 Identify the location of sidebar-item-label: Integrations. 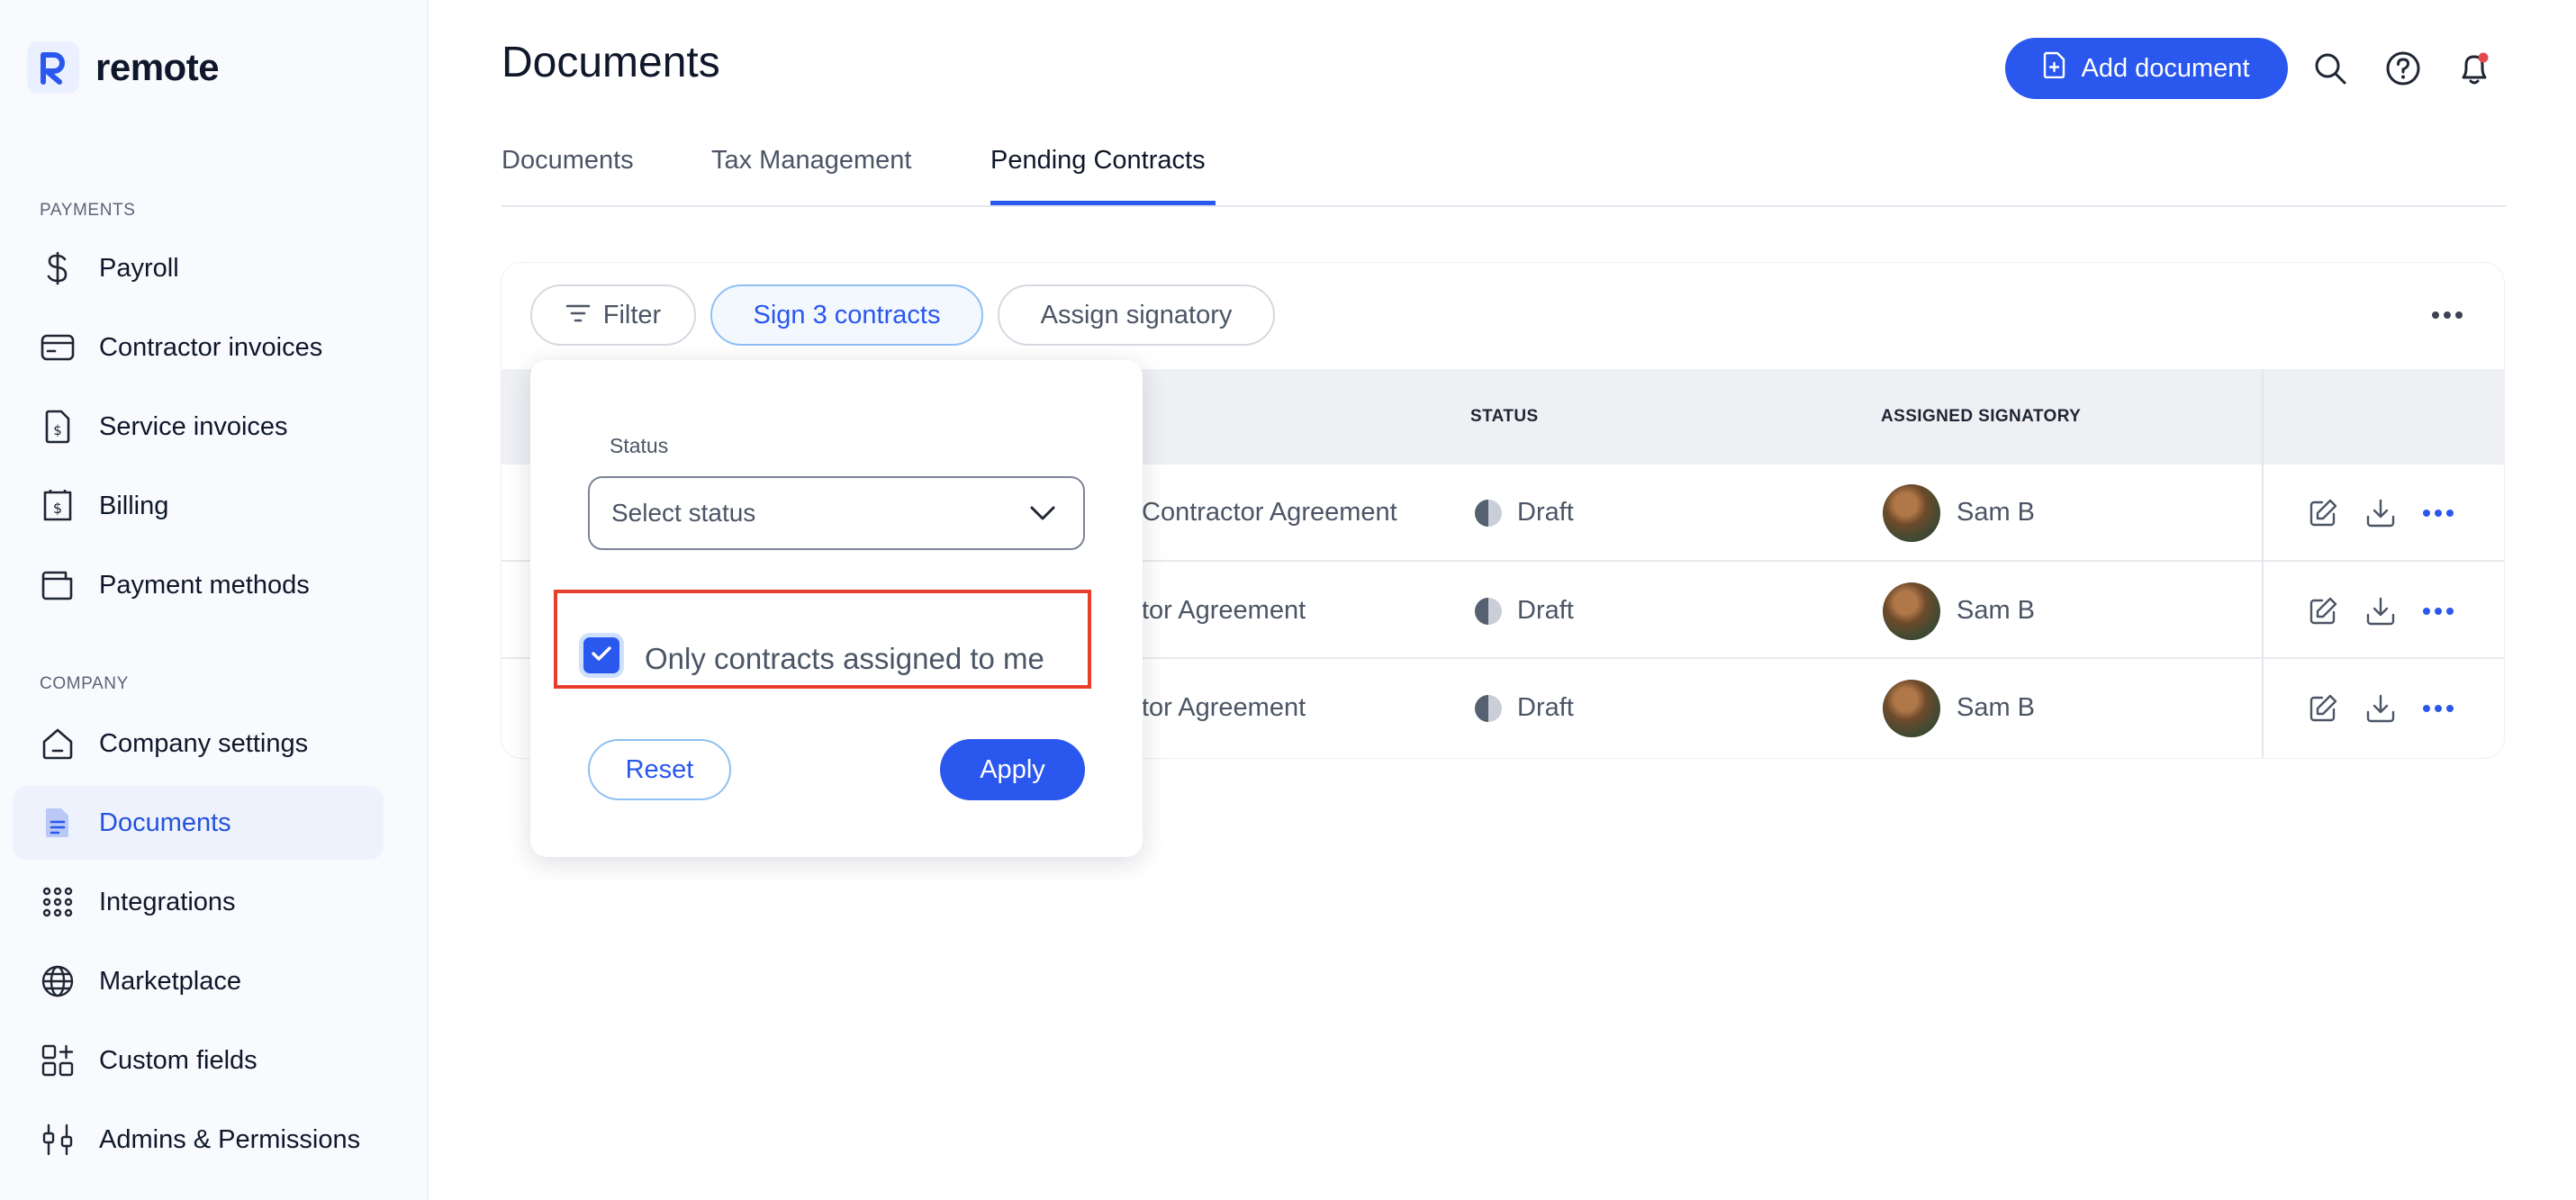
(167, 901).